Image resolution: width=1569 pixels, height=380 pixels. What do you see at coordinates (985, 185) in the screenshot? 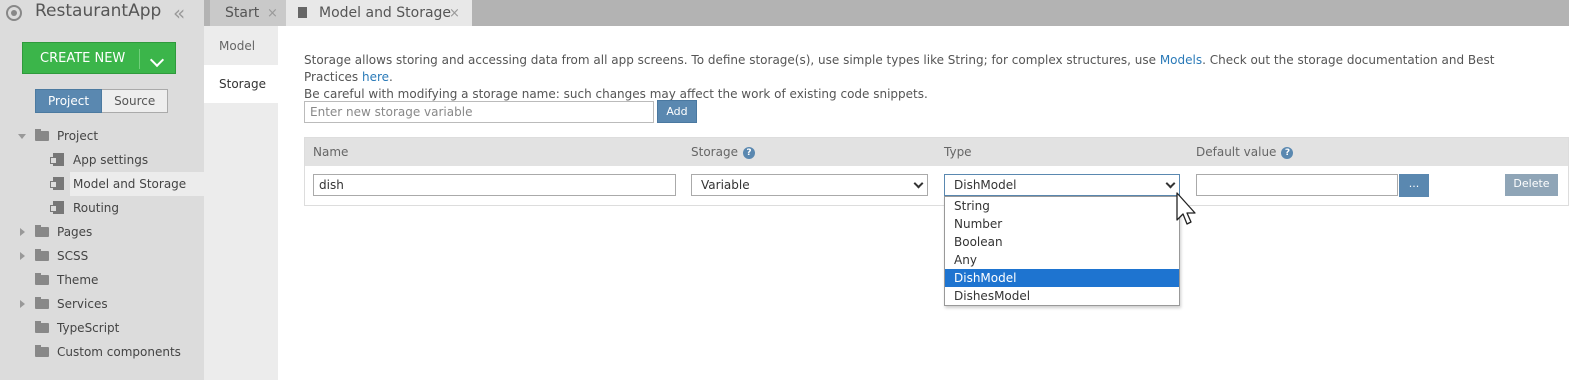
I see `select-value: DishModel` at bounding box center [985, 185].